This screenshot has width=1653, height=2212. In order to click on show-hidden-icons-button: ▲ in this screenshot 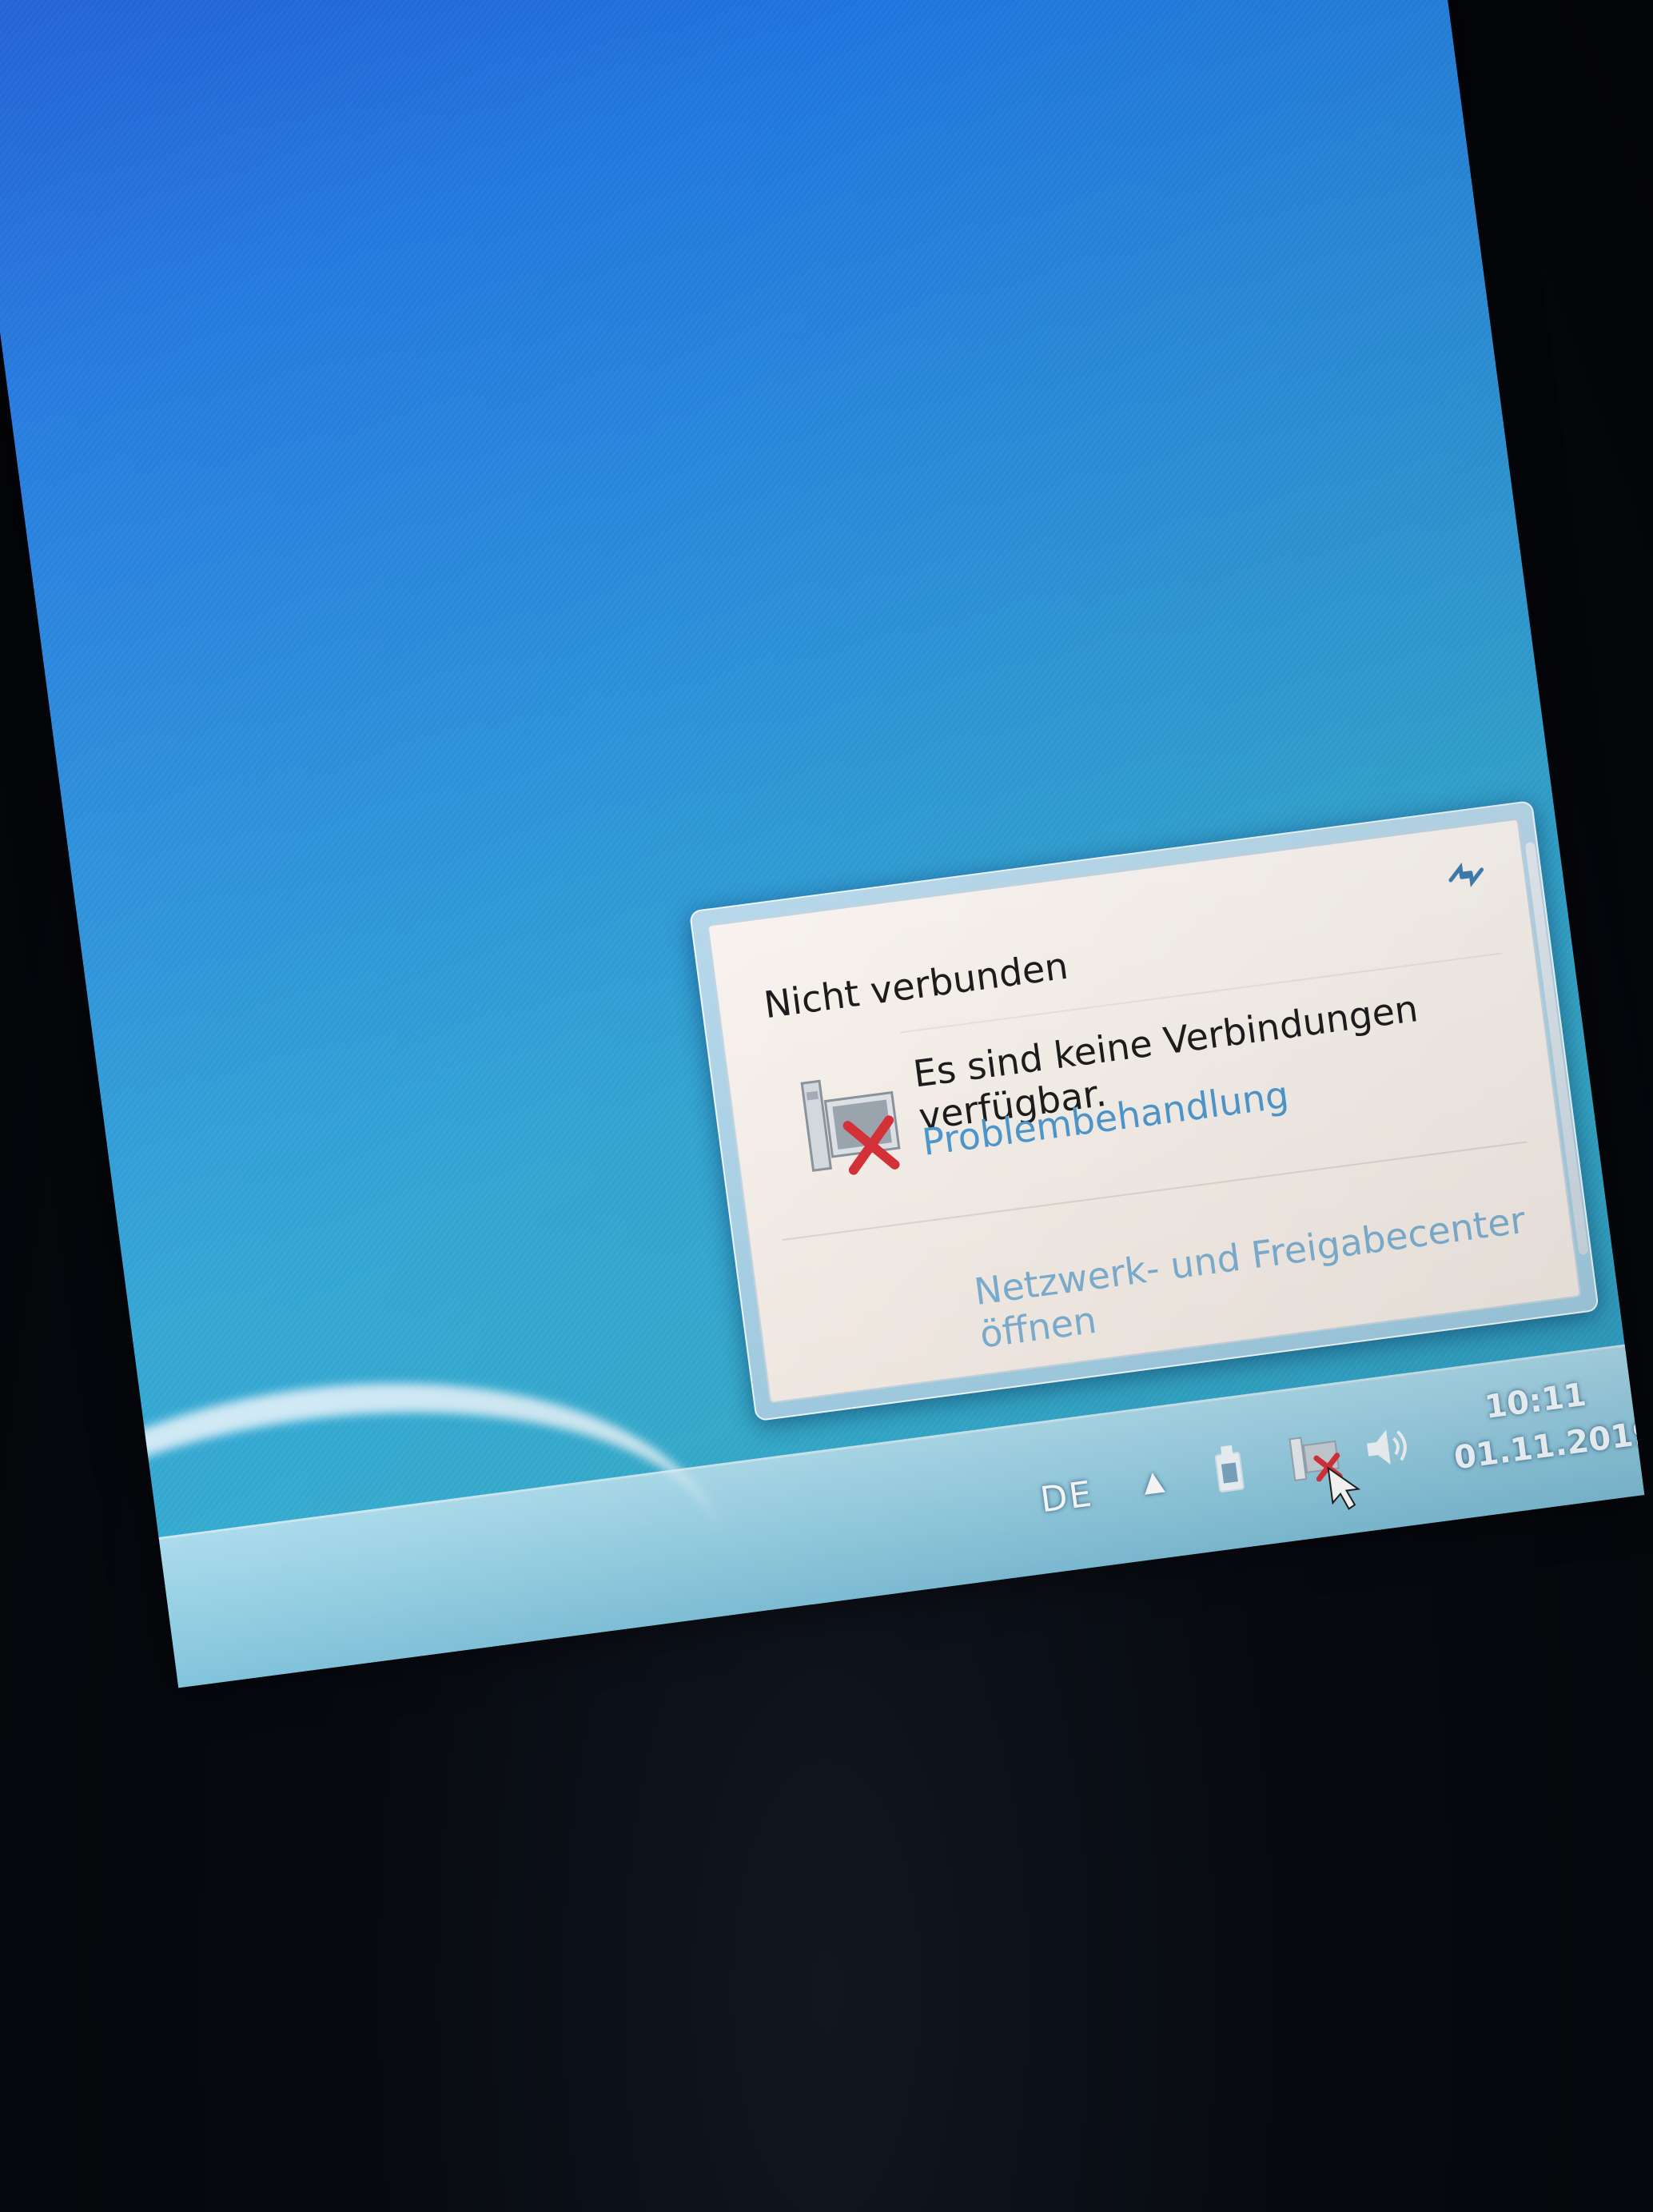, I will do `click(1153, 1481)`.